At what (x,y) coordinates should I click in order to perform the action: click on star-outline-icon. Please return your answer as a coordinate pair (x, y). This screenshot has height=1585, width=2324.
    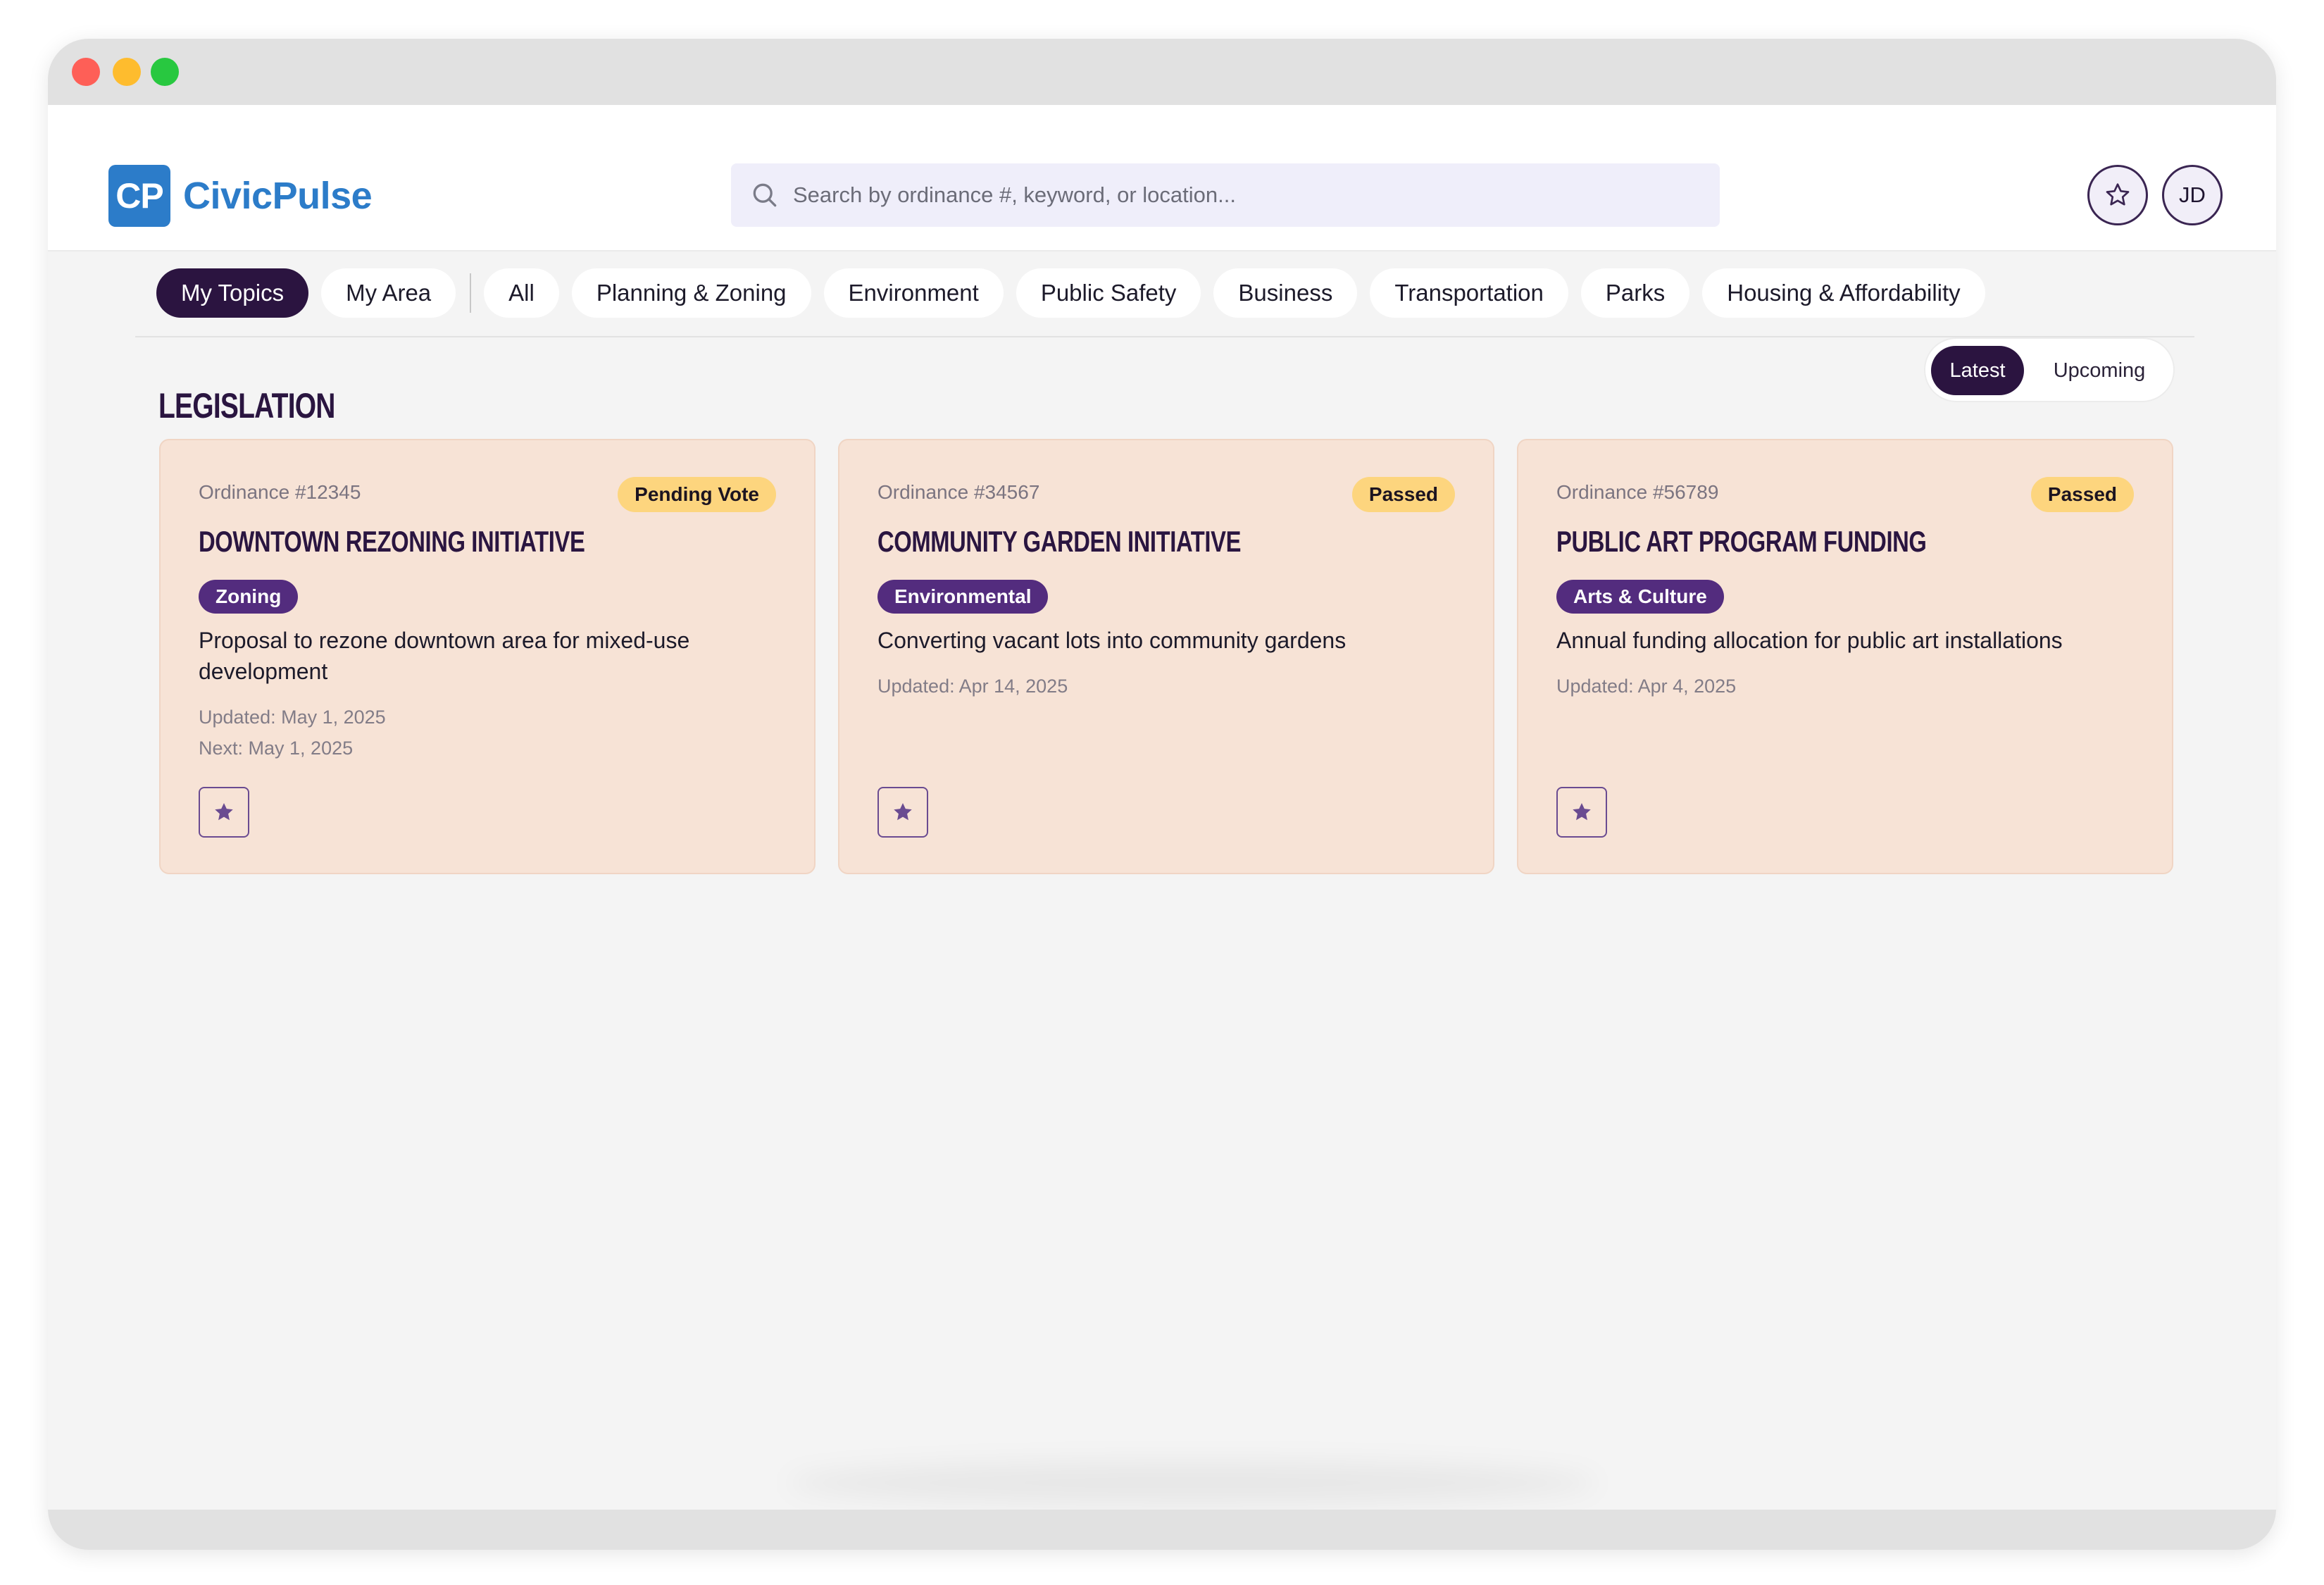
    Looking at the image, I should click on (2118, 194).